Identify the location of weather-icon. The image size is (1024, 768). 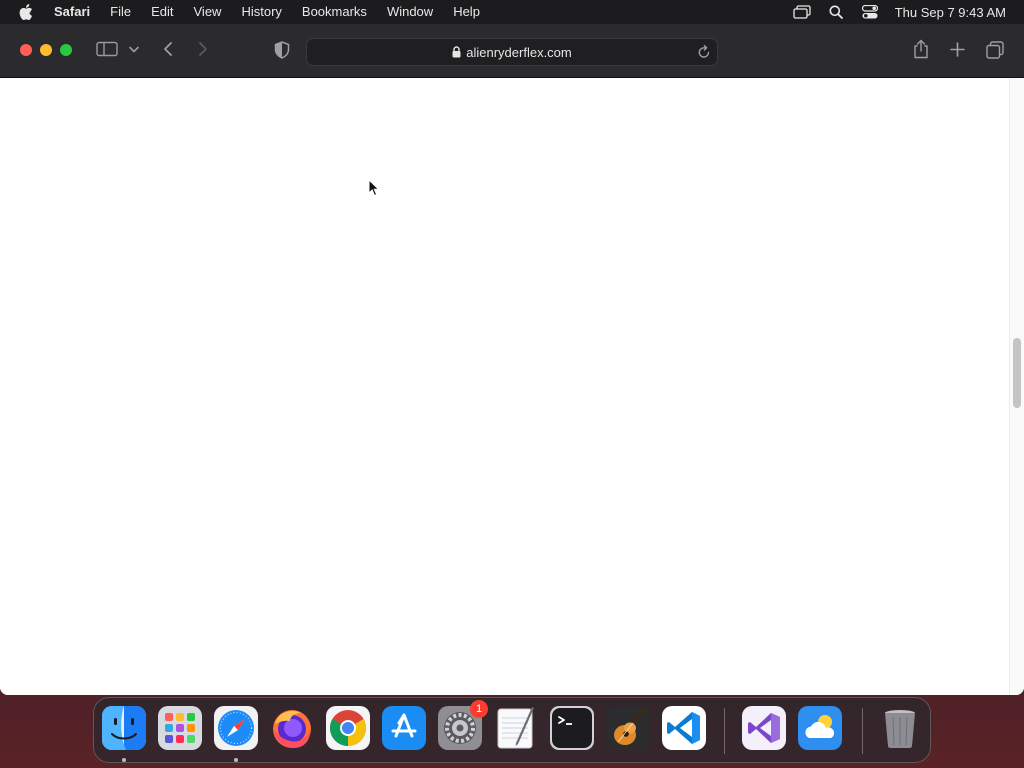
(820, 728).